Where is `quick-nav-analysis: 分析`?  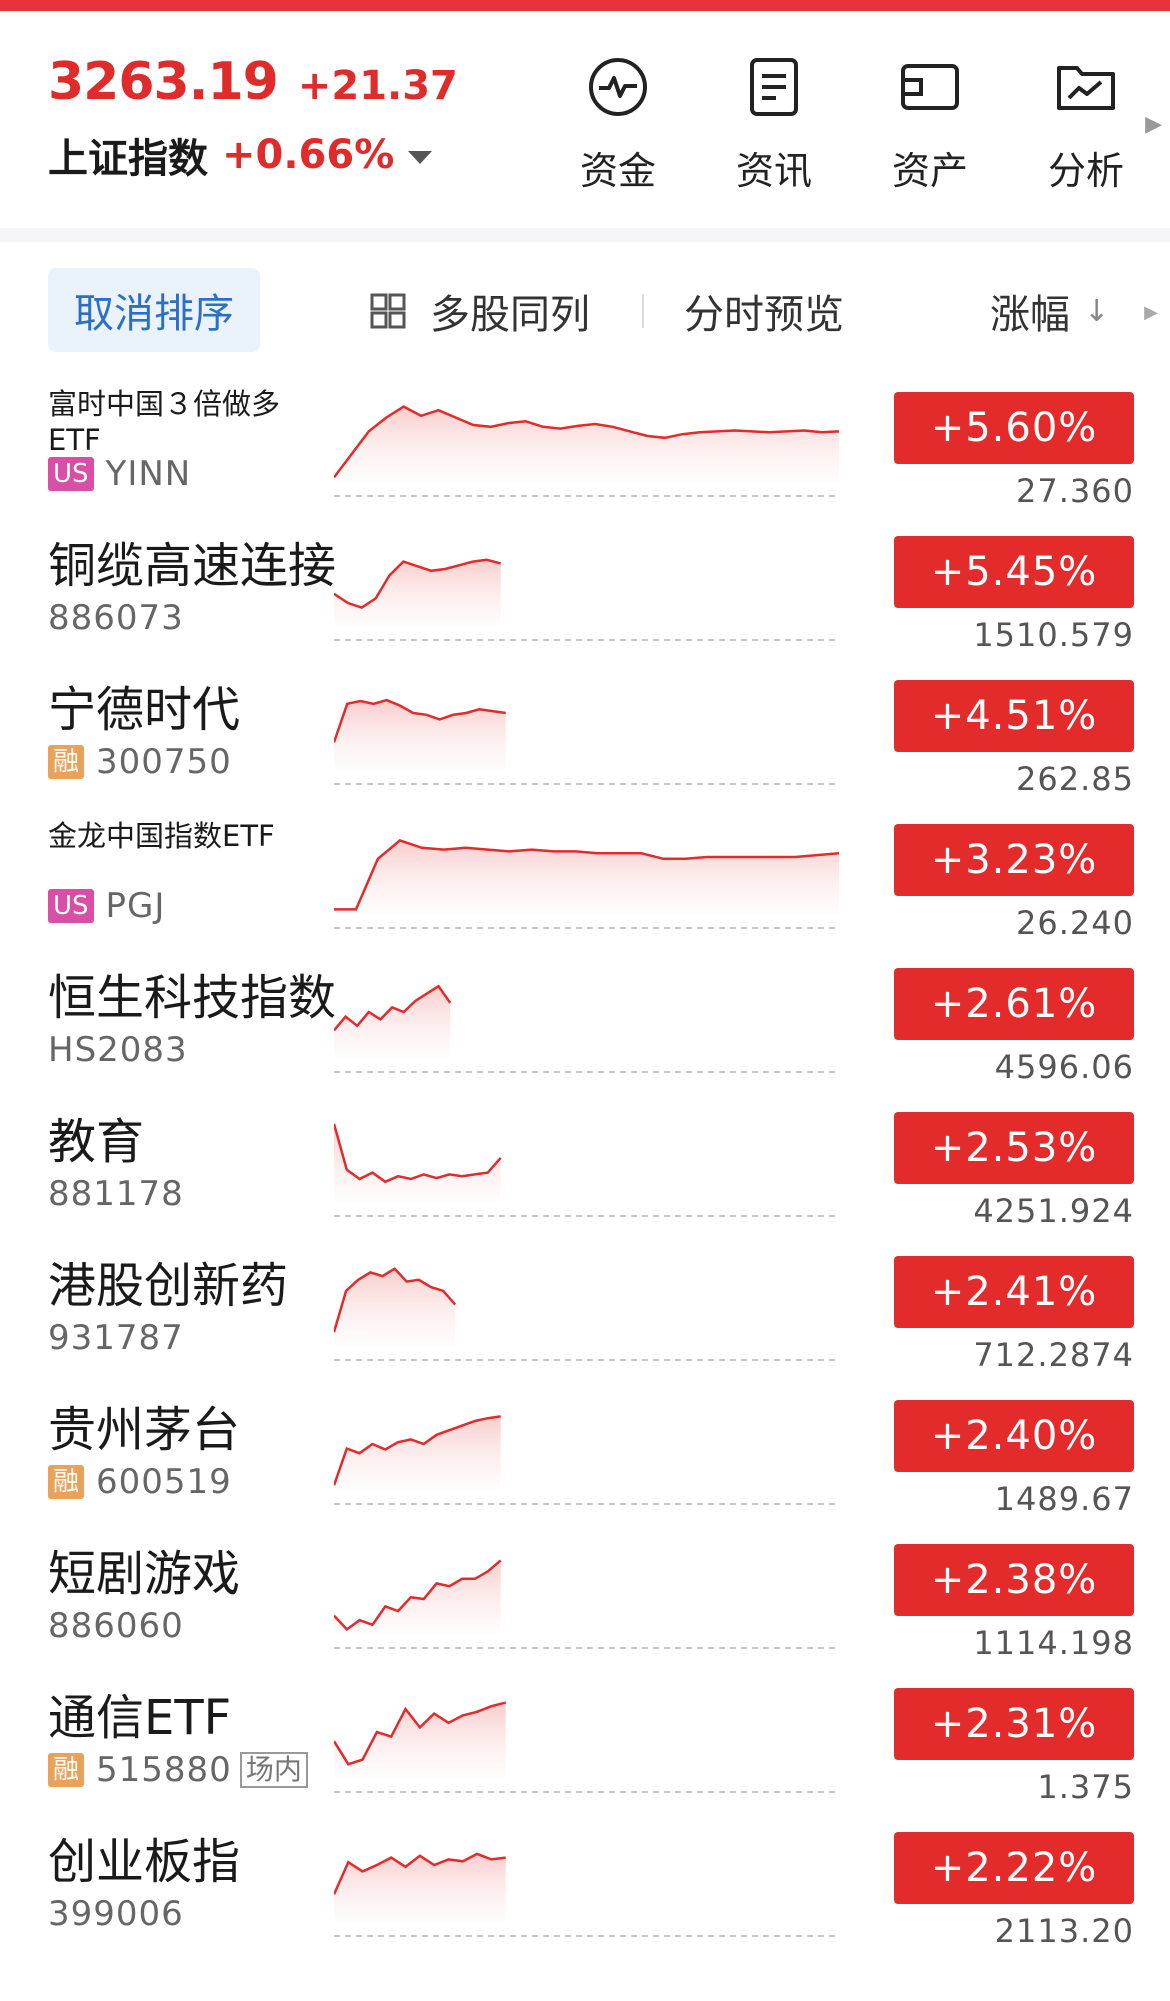
quick-nav-analysis: 分析 is located at coordinates (1086, 125).